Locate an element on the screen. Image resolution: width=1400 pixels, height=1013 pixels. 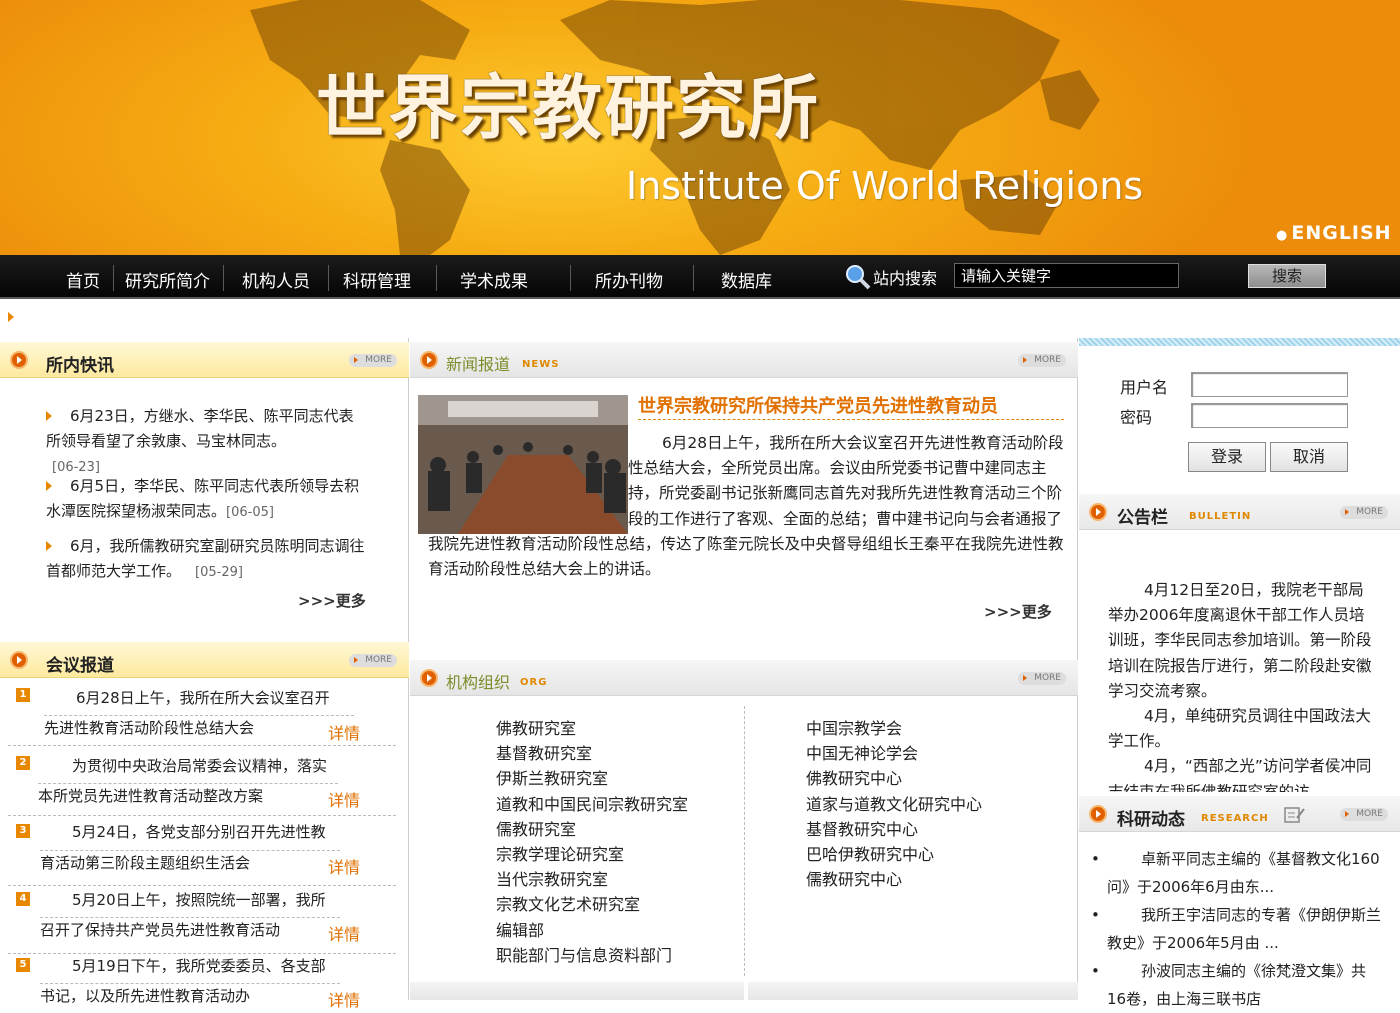
news-header: 新闻报道 NEWS MORE is located at coordinates (744, 360).